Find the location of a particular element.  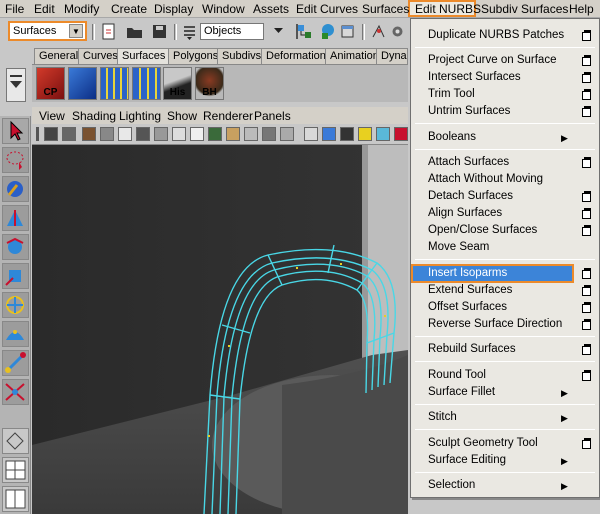

menu-item-sculpt-geometry-tool: Sculpt Geometry Tool is located at coordinates (483, 443).